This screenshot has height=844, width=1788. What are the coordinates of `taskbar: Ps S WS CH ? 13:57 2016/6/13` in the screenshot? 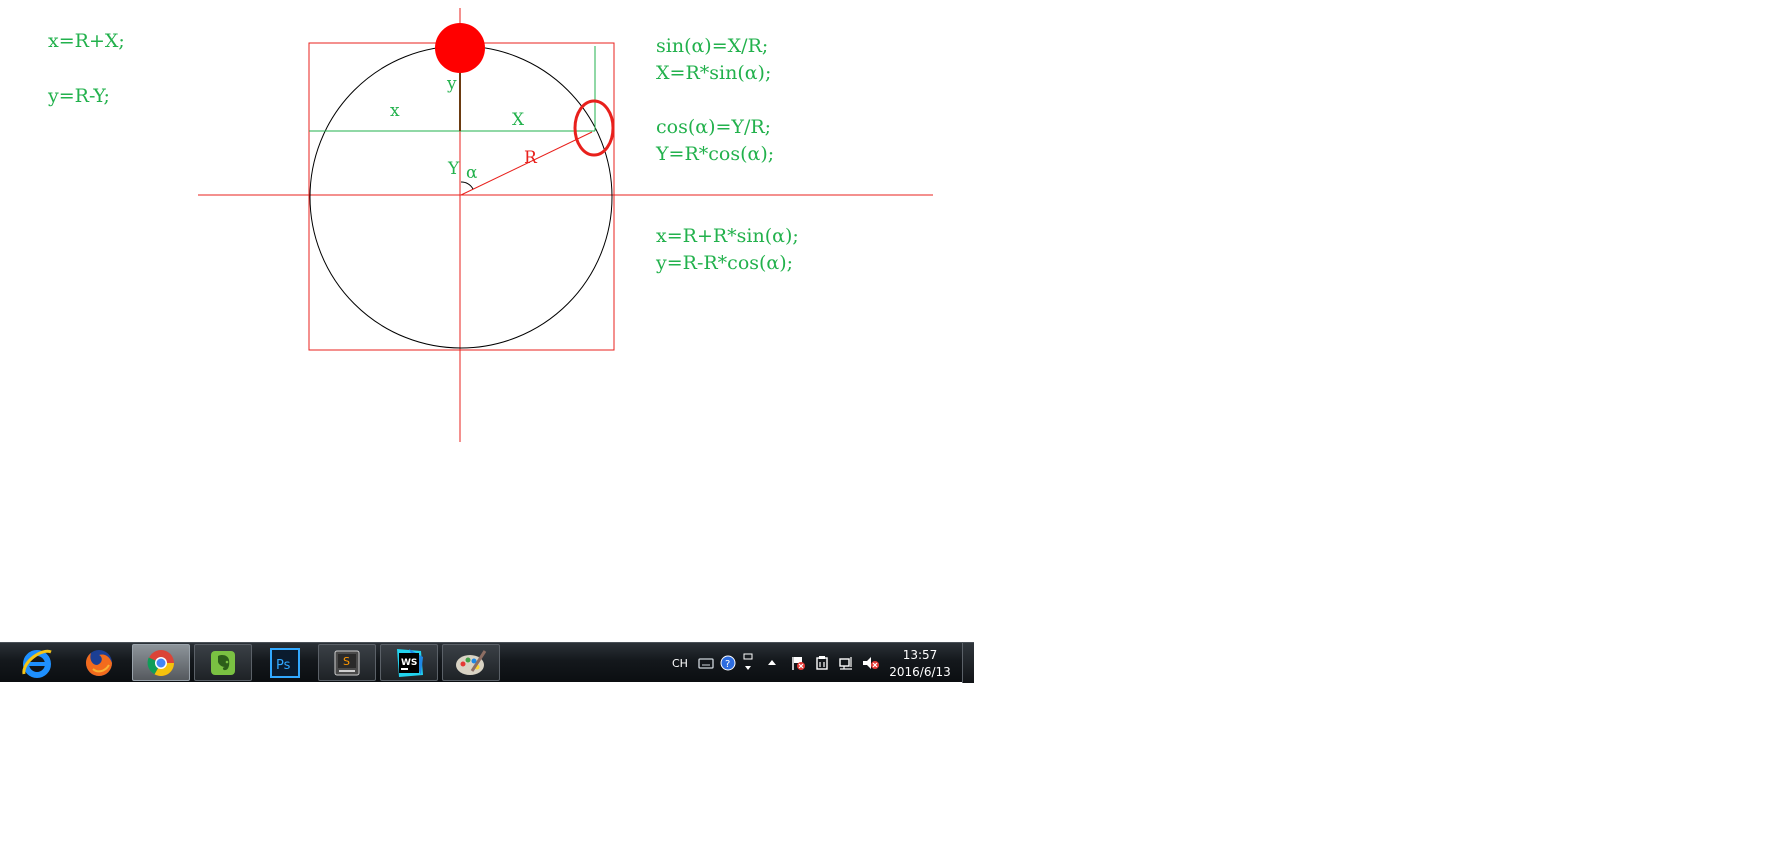 It's located at (487, 662).